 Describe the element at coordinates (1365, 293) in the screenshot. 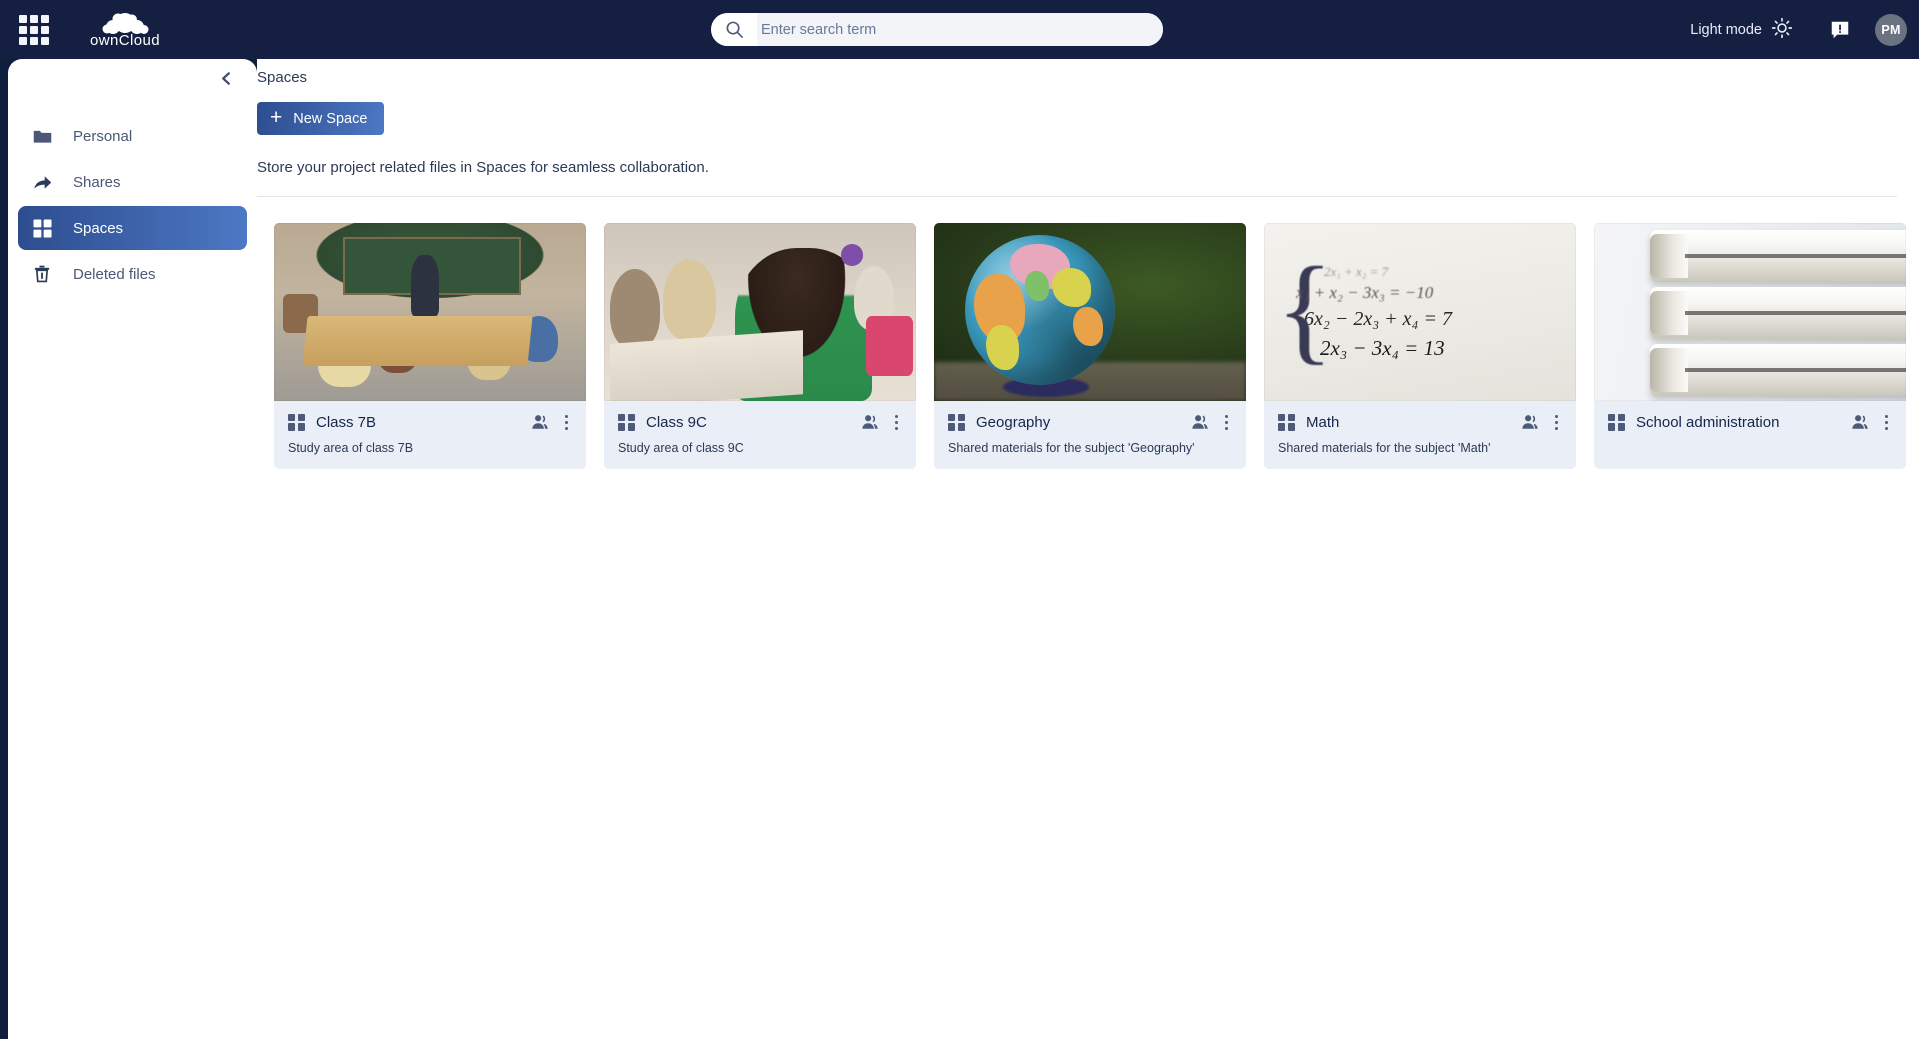

I see `equation-line: x₁ + x₂ − 3x₃ = −10` at that location.